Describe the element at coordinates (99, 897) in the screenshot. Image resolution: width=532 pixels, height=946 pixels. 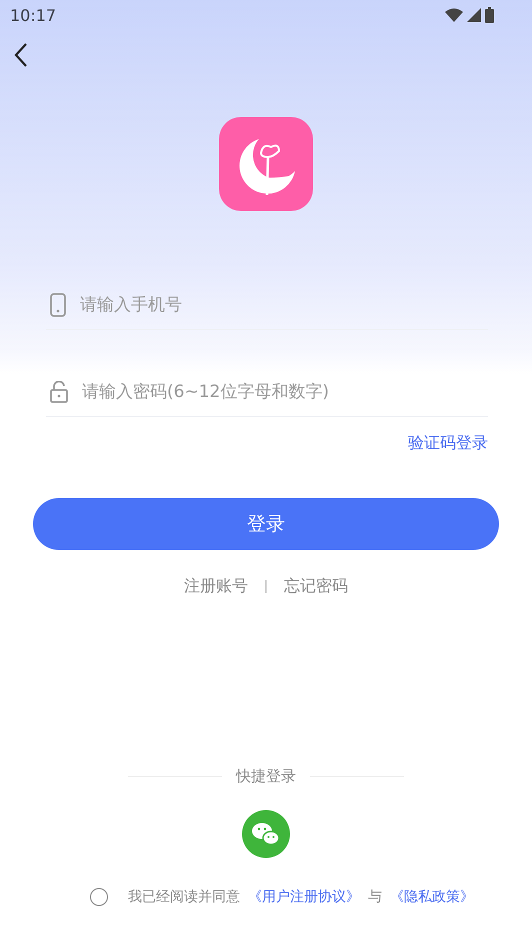
I see `agree-radio` at that location.